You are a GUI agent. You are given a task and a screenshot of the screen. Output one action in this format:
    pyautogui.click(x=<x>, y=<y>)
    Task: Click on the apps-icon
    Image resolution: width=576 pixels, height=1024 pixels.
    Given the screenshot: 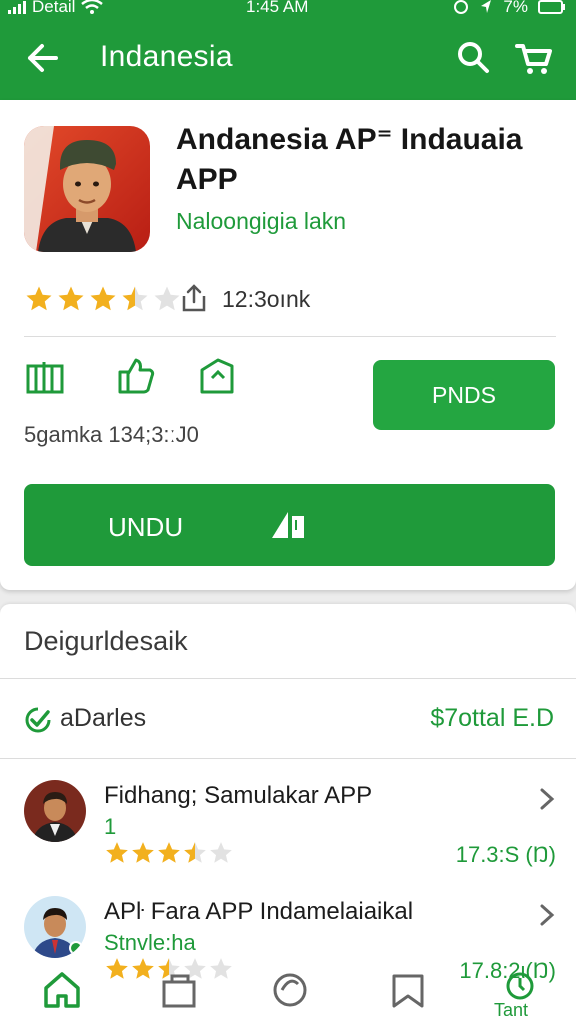 What is the action you would take?
    pyautogui.click(x=180, y=990)
    